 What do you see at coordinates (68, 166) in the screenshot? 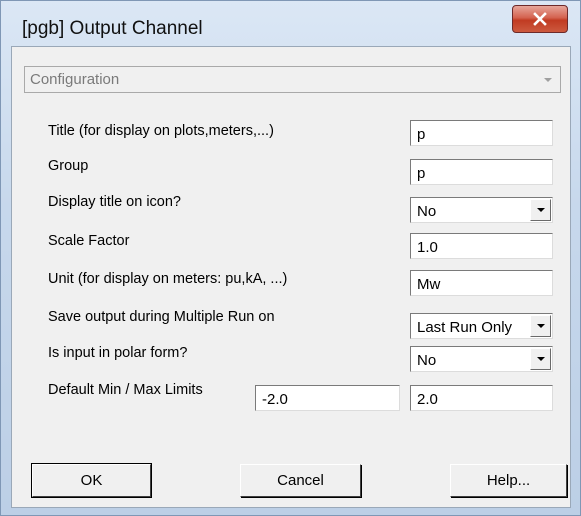
I see `field-label-group: Group` at bounding box center [68, 166].